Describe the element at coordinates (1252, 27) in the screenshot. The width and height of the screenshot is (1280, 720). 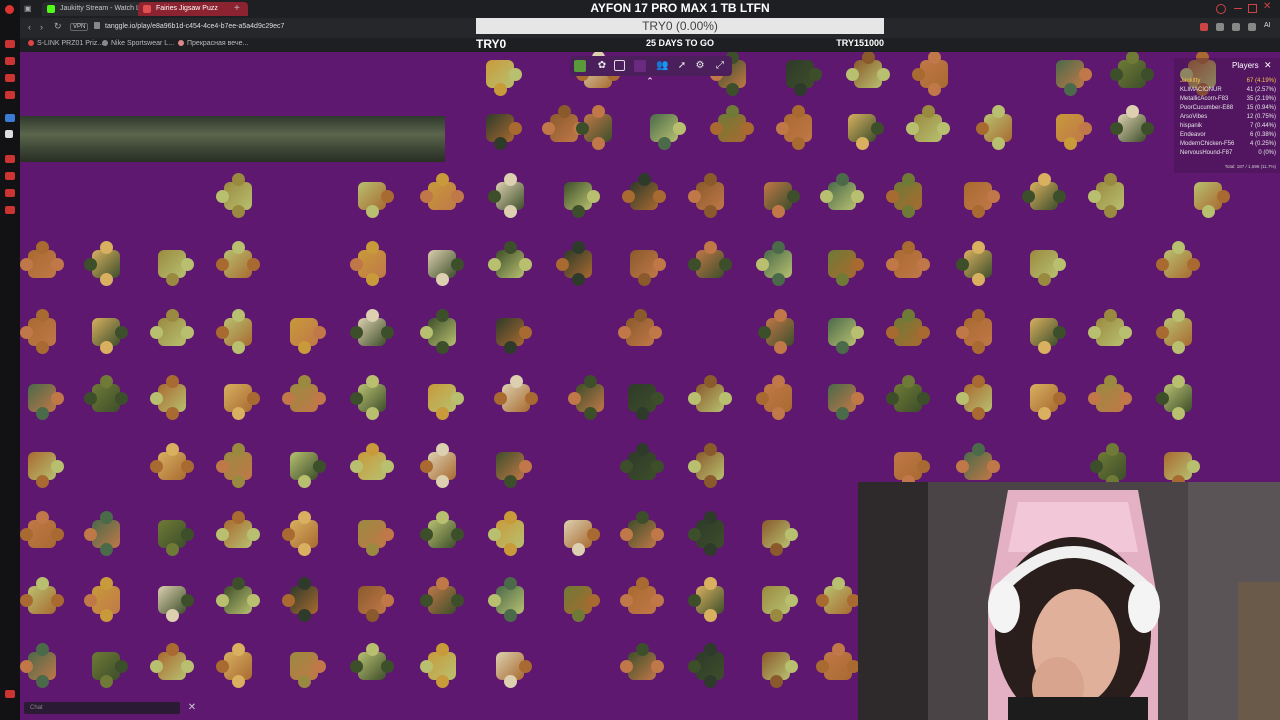
I see `snapshot-icon` at that location.